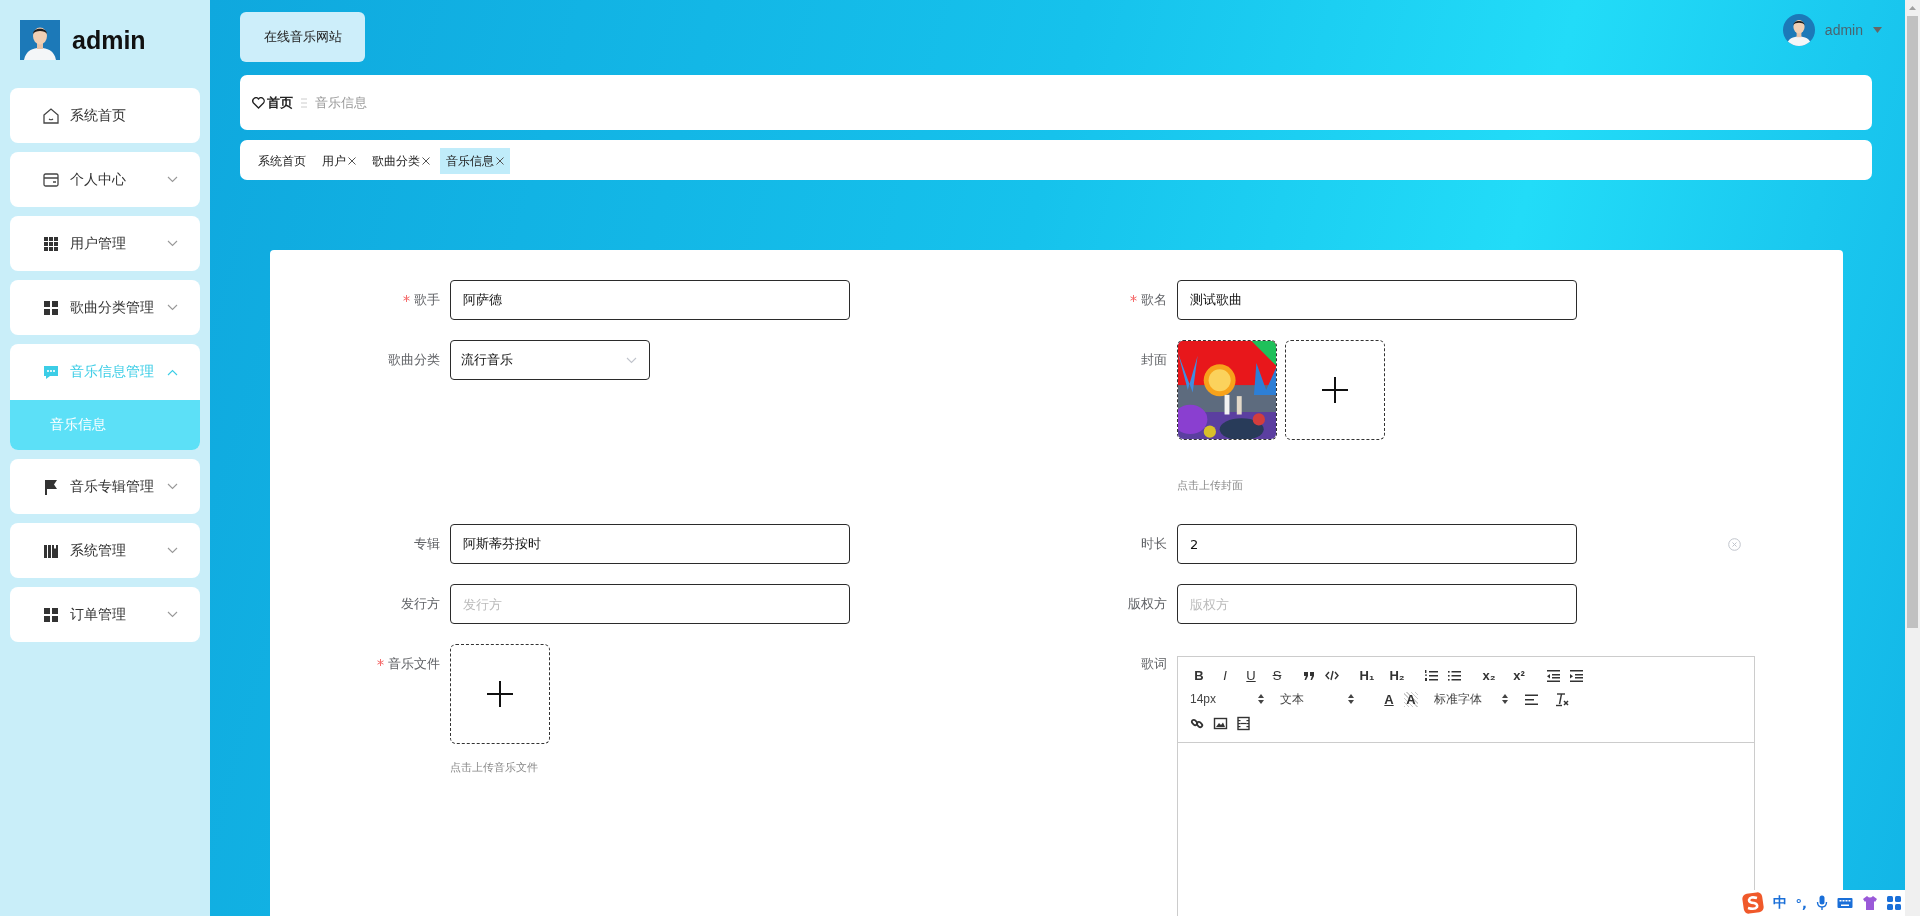 The image size is (1920, 916). I want to click on site-title-button: 在线音乐网站, so click(302, 37).